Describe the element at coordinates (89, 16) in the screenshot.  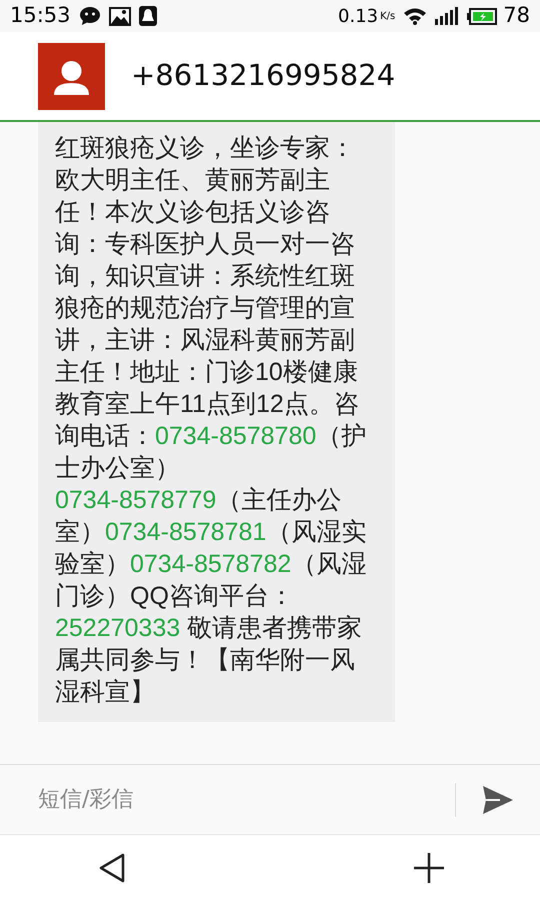
I see `chat-bubble-icon` at that location.